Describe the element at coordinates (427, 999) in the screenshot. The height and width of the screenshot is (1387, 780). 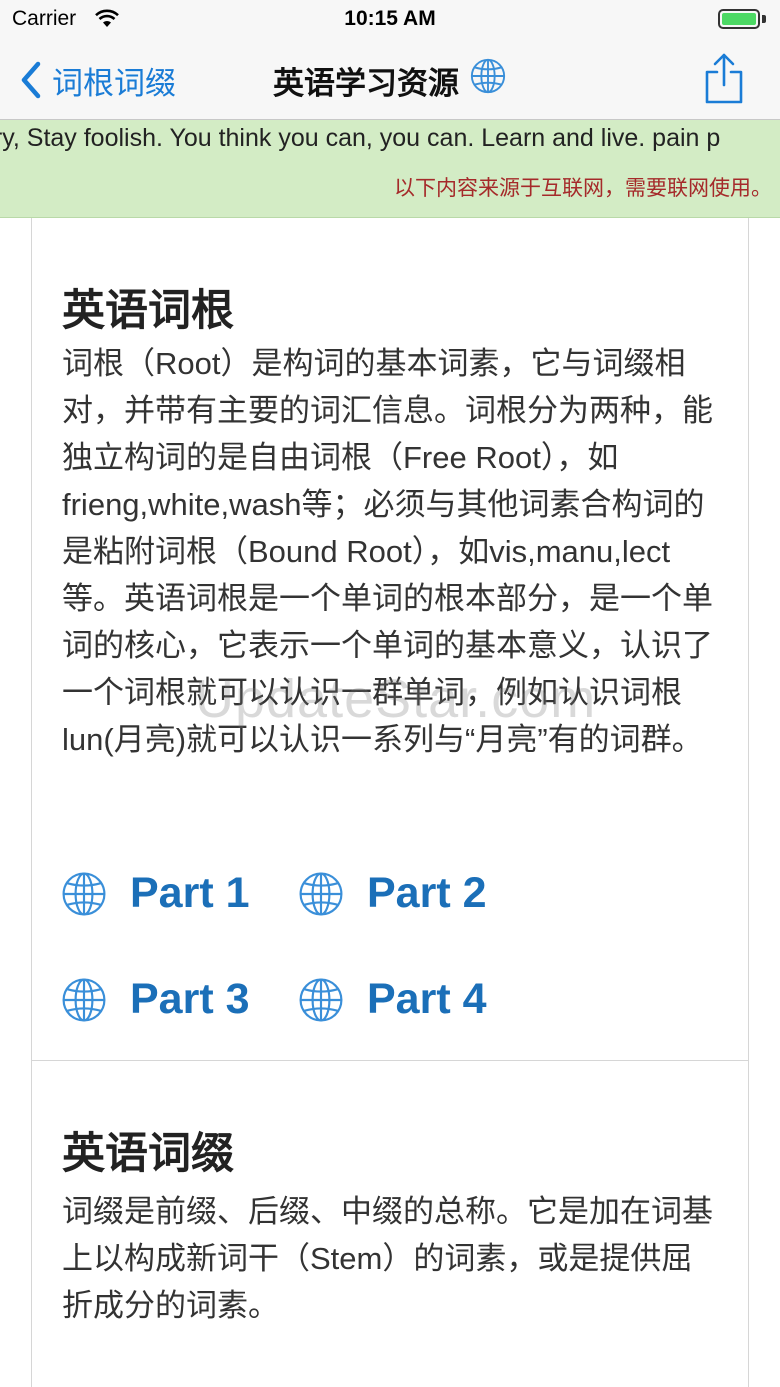
I see `part-4-label: Part 4` at that location.